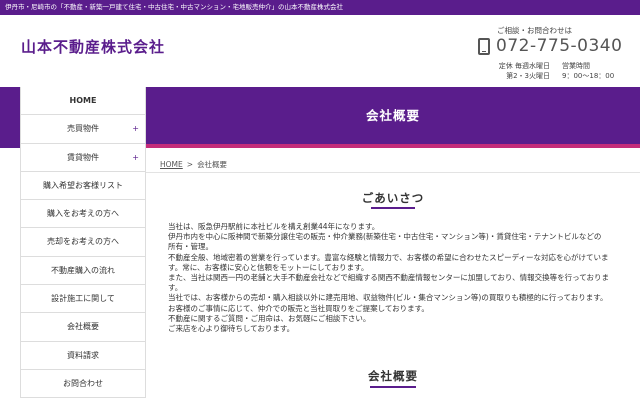 The width and height of the screenshot is (640, 400). Describe the element at coordinates (231, 329) in the screenshot. I see `greeting-line: ご来店を心より御待ちしております。` at that location.